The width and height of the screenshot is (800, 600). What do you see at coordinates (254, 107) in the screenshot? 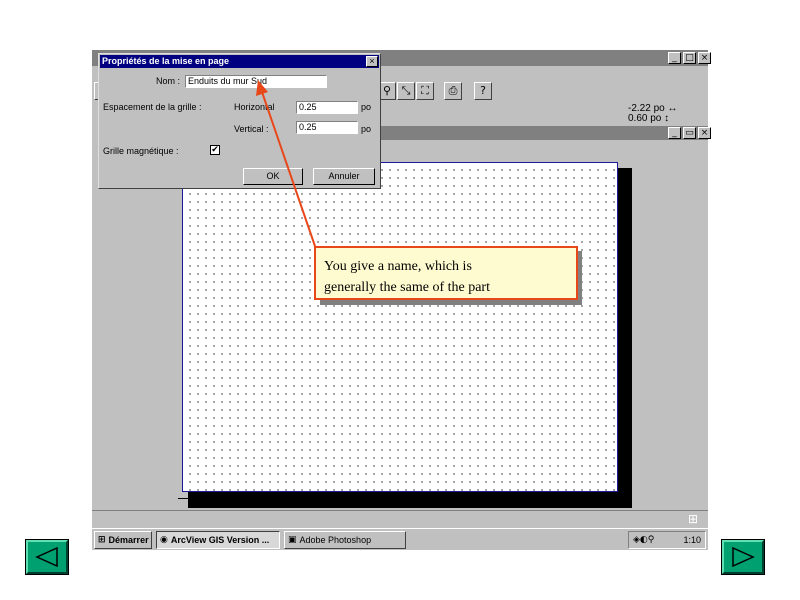
I see `horizontal-label: Horizontal` at bounding box center [254, 107].